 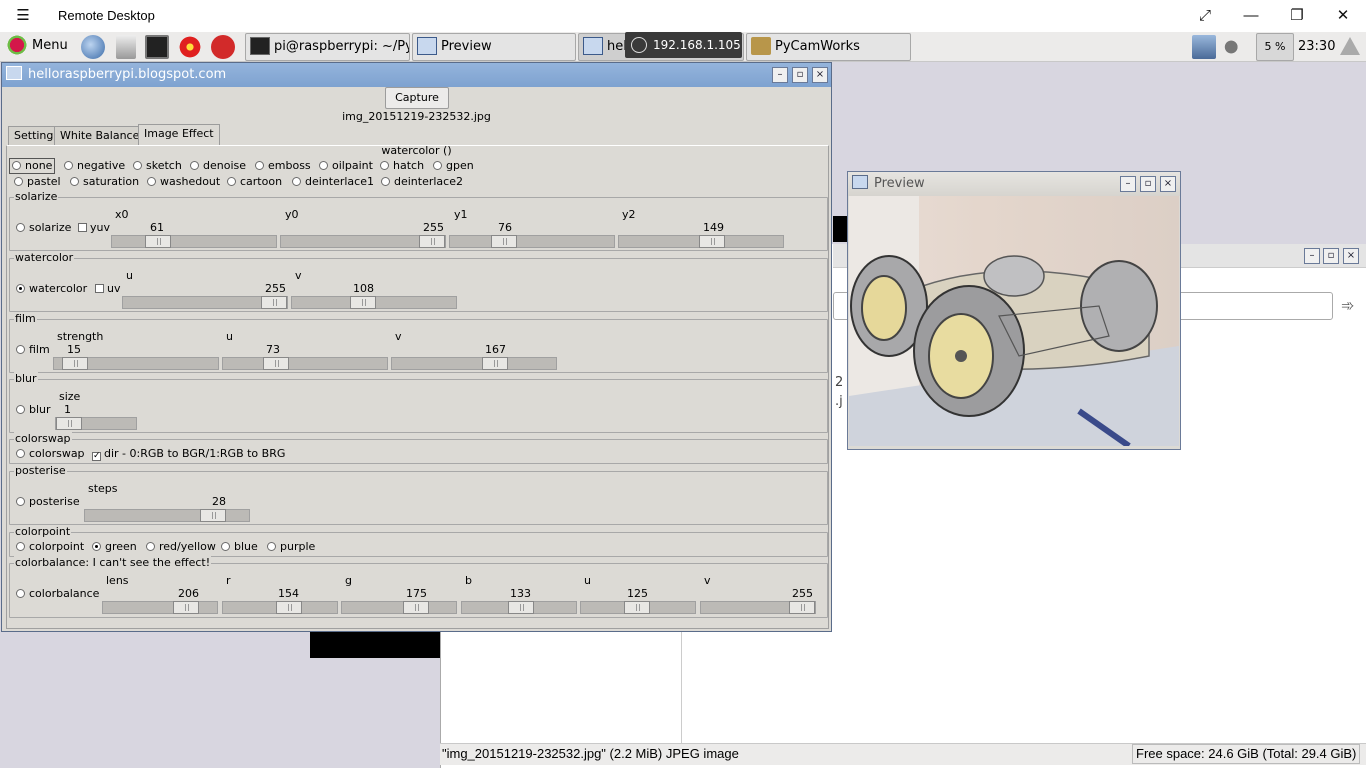 What do you see at coordinates (107, 289) in the screenshot?
I see `watercolor-uv-checkbox: uv` at bounding box center [107, 289].